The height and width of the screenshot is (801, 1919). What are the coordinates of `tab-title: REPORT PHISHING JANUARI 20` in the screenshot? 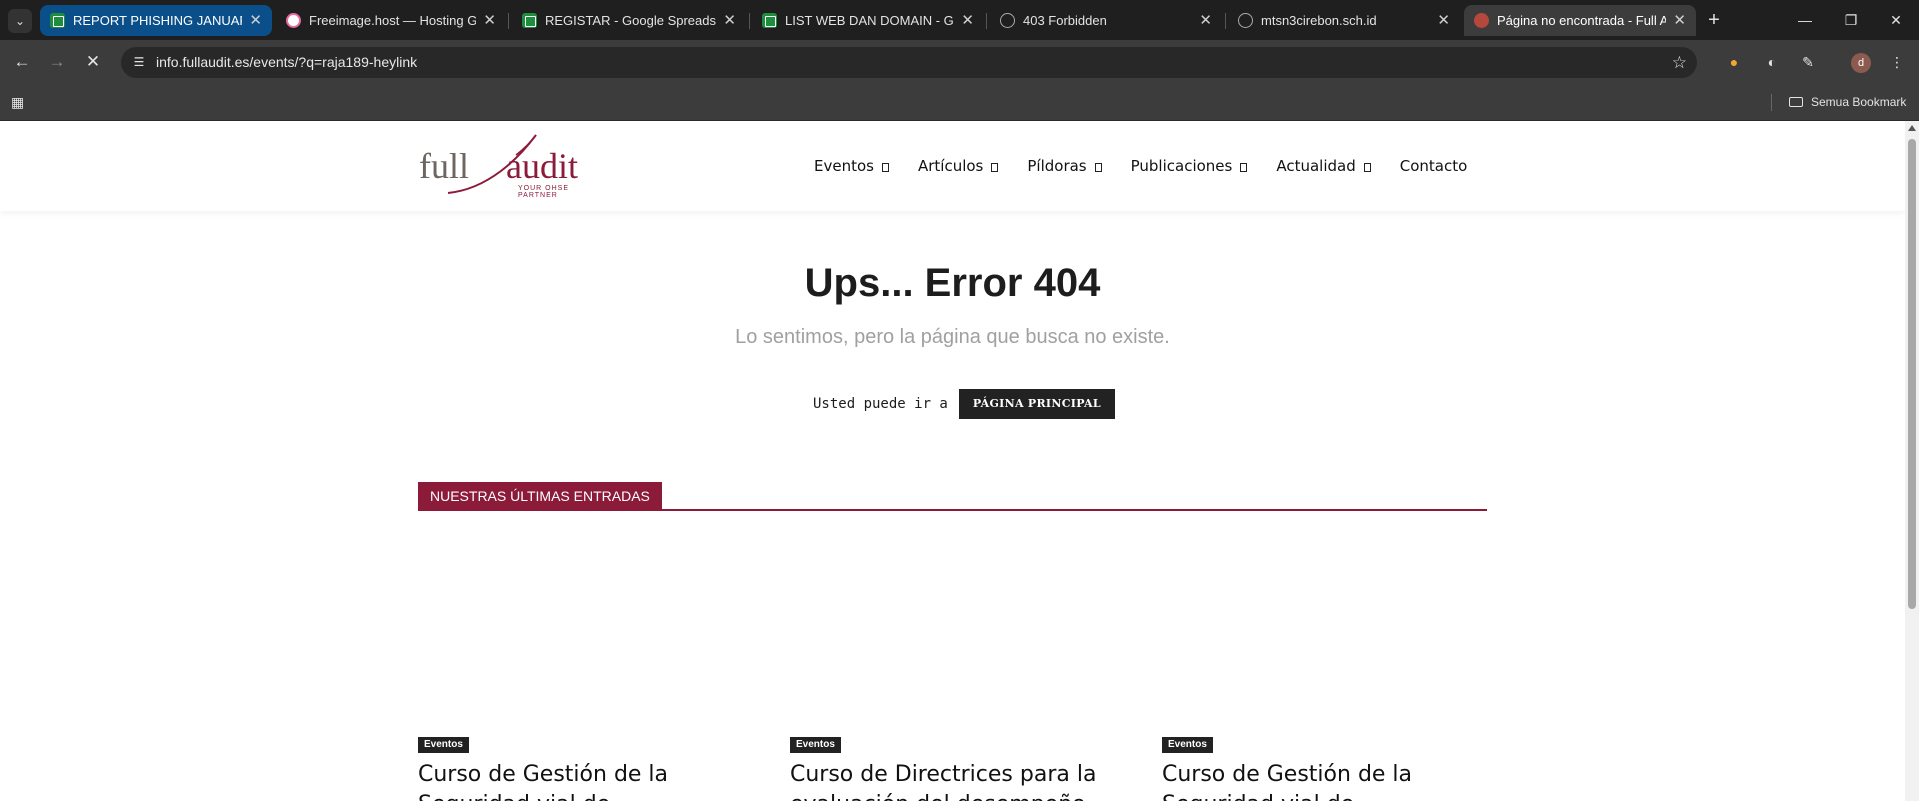 It's located at (157, 20).